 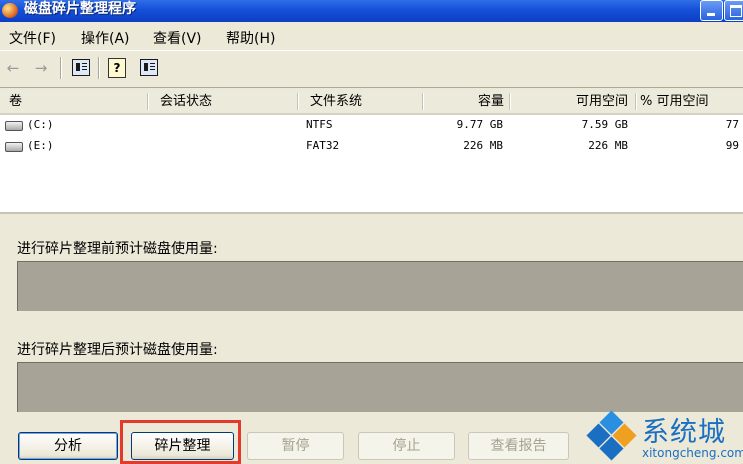 What do you see at coordinates (604, 124) in the screenshot?
I see `free-space-cell: 7.59 GB` at bounding box center [604, 124].